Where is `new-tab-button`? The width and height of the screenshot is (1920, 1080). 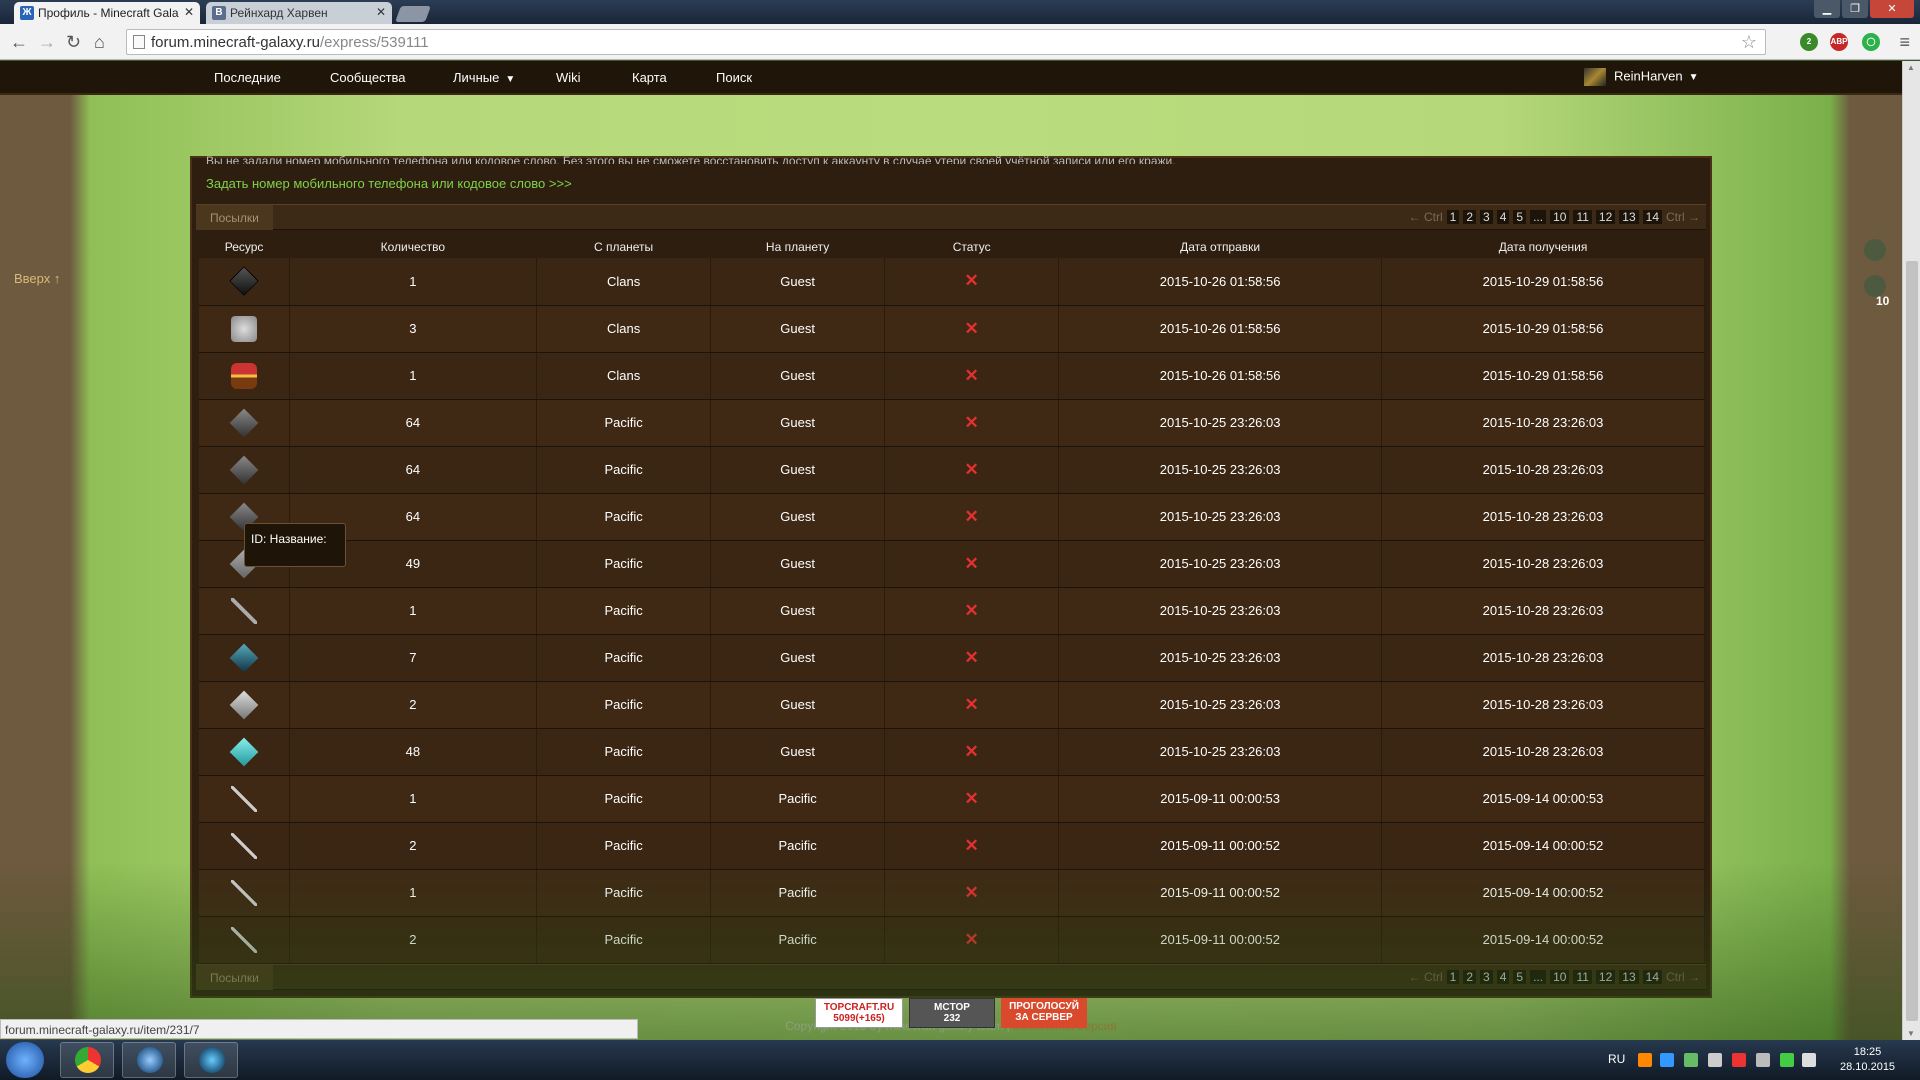
new-tab-button is located at coordinates (413, 14).